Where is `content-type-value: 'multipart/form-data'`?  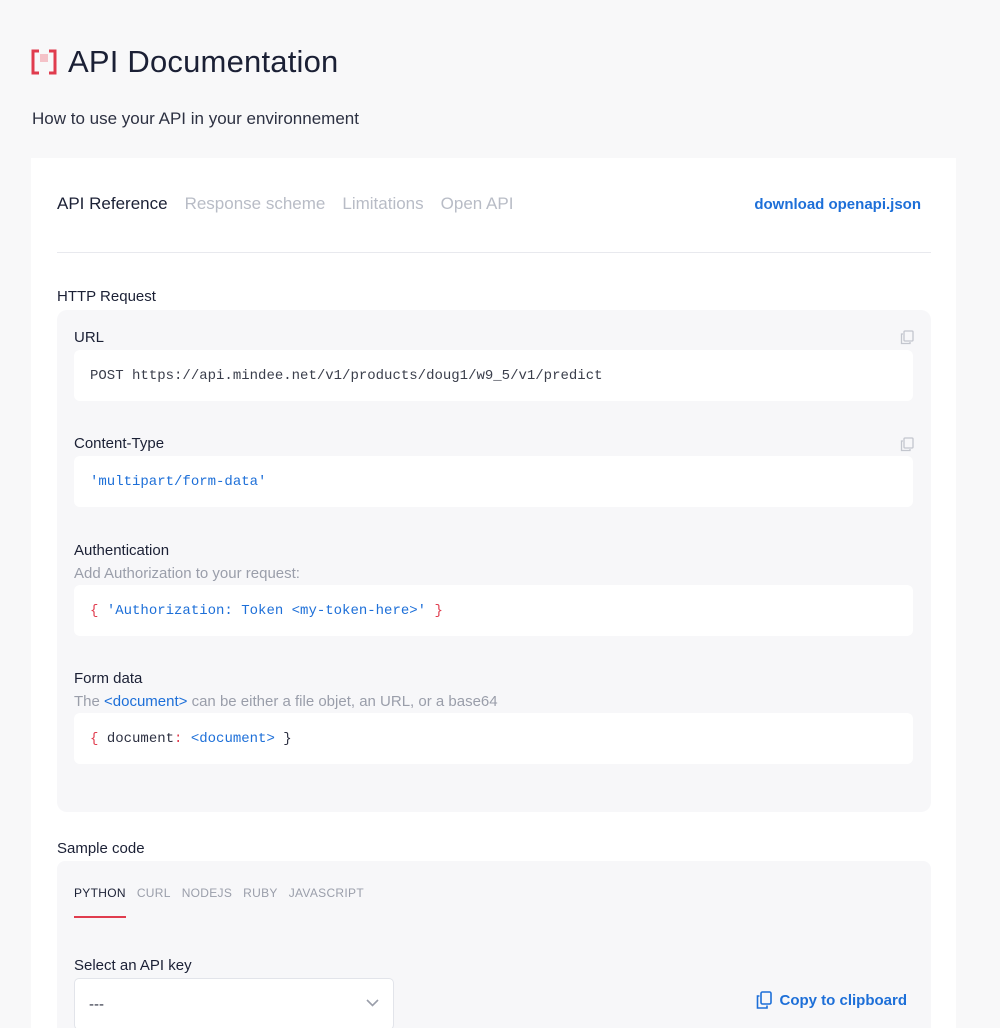
content-type-value: 'multipart/form-data' is located at coordinates (178, 481).